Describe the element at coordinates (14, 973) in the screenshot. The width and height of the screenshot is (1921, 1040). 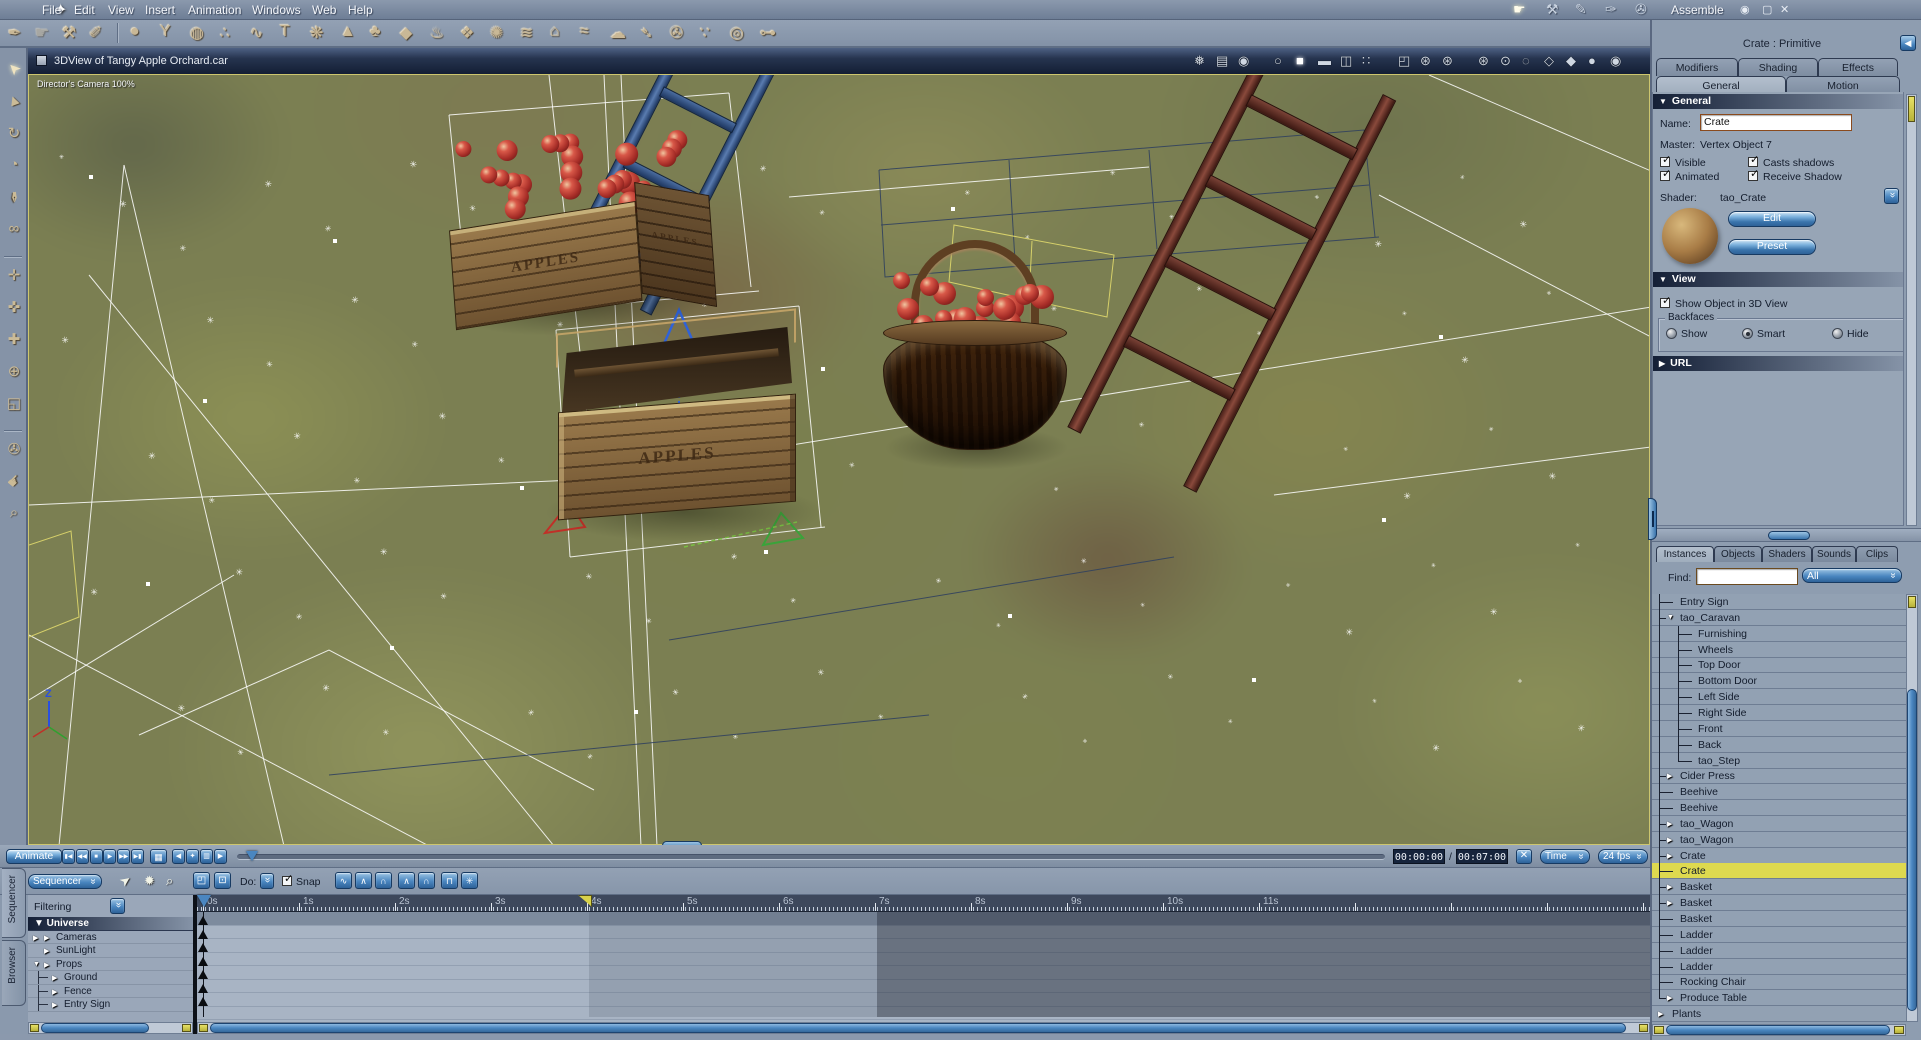
I see `browser-tab: Browser` at that location.